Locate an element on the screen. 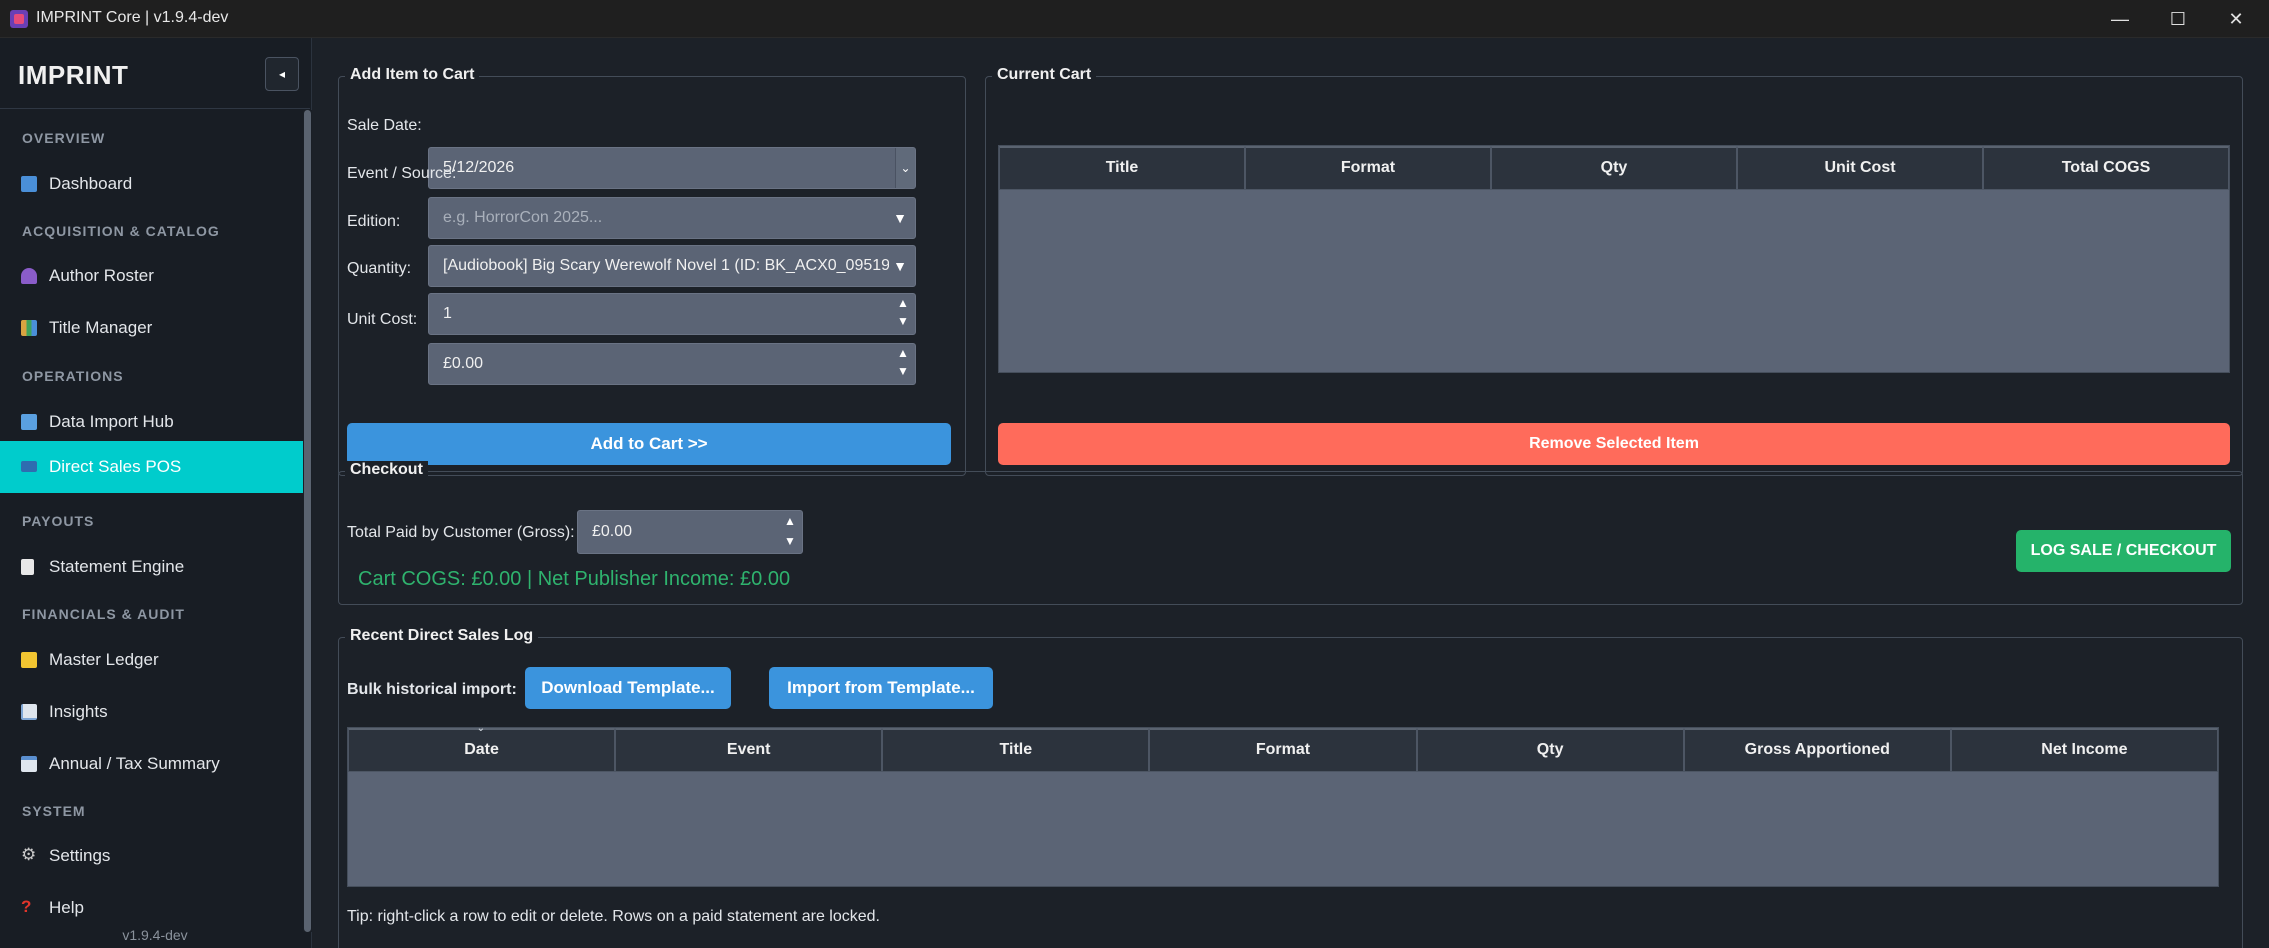 The height and width of the screenshot is (948, 2269). sidebar-item-label: Help is located at coordinates (66, 907).